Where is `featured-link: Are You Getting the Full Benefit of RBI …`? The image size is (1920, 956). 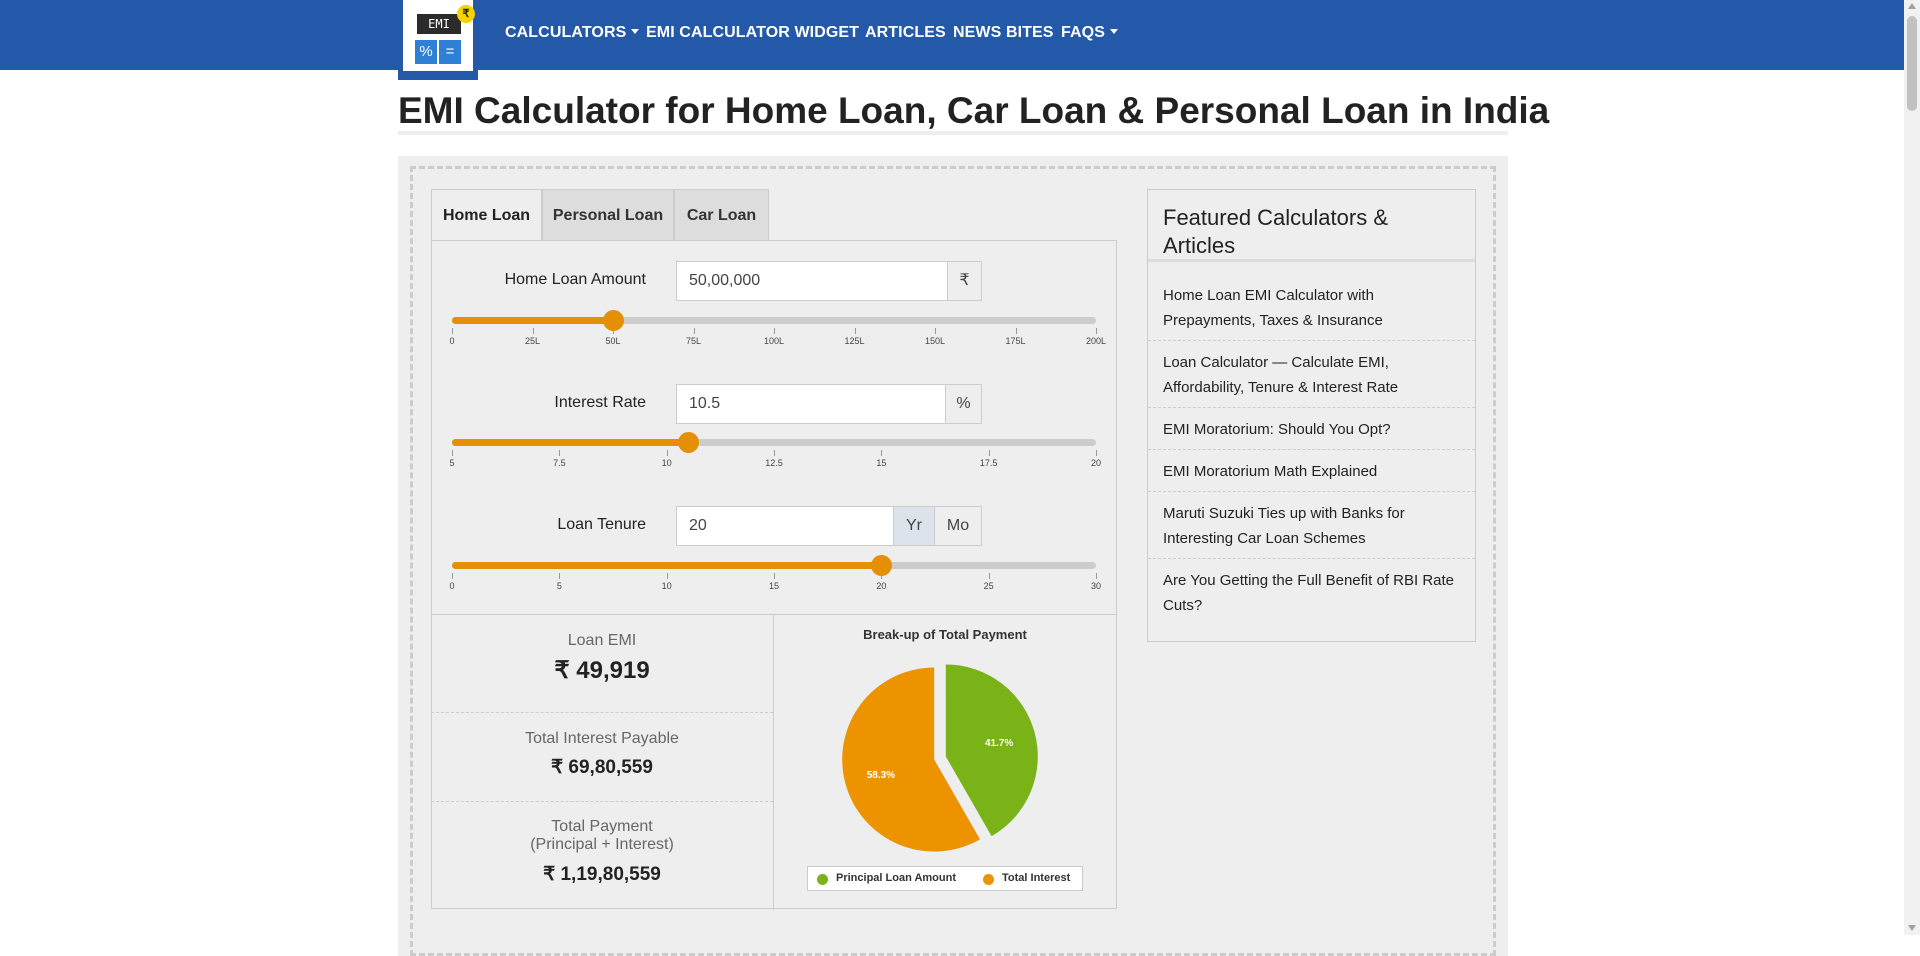 featured-link: Are You Getting the Full Benefit of RBI … is located at coordinates (1313, 593).